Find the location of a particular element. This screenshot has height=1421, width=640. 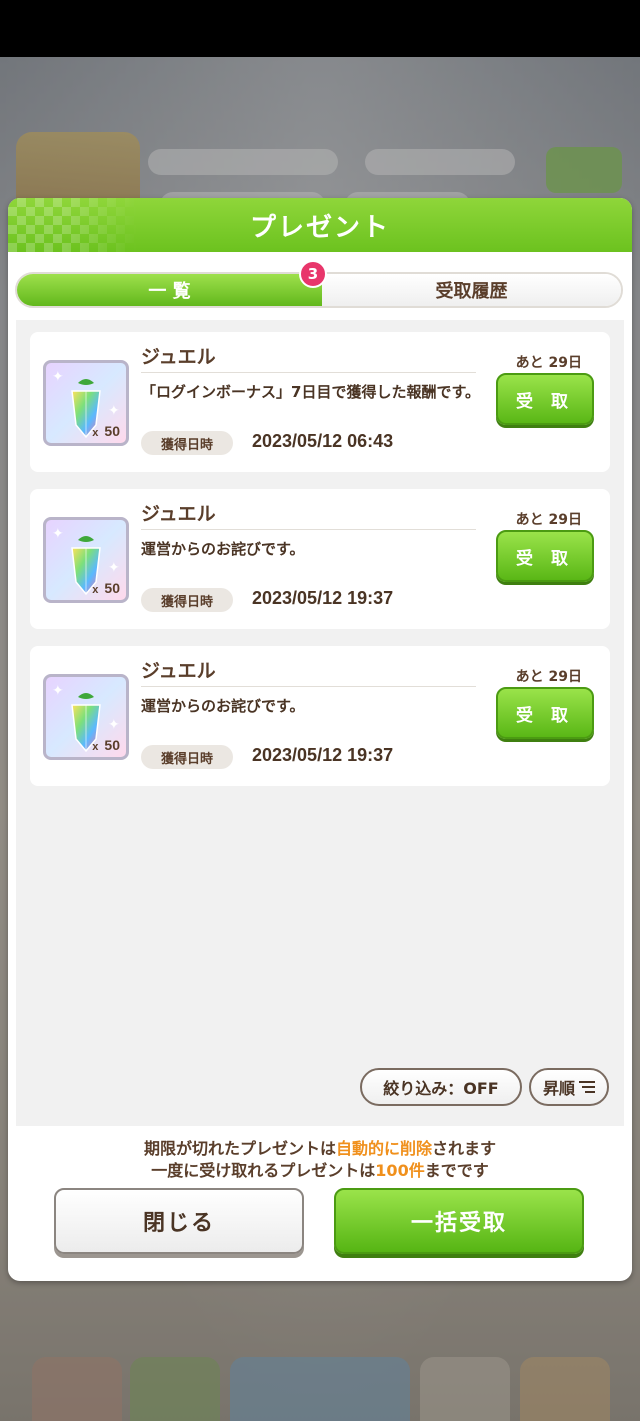

sort-button: 昇順 is located at coordinates (569, 1087).